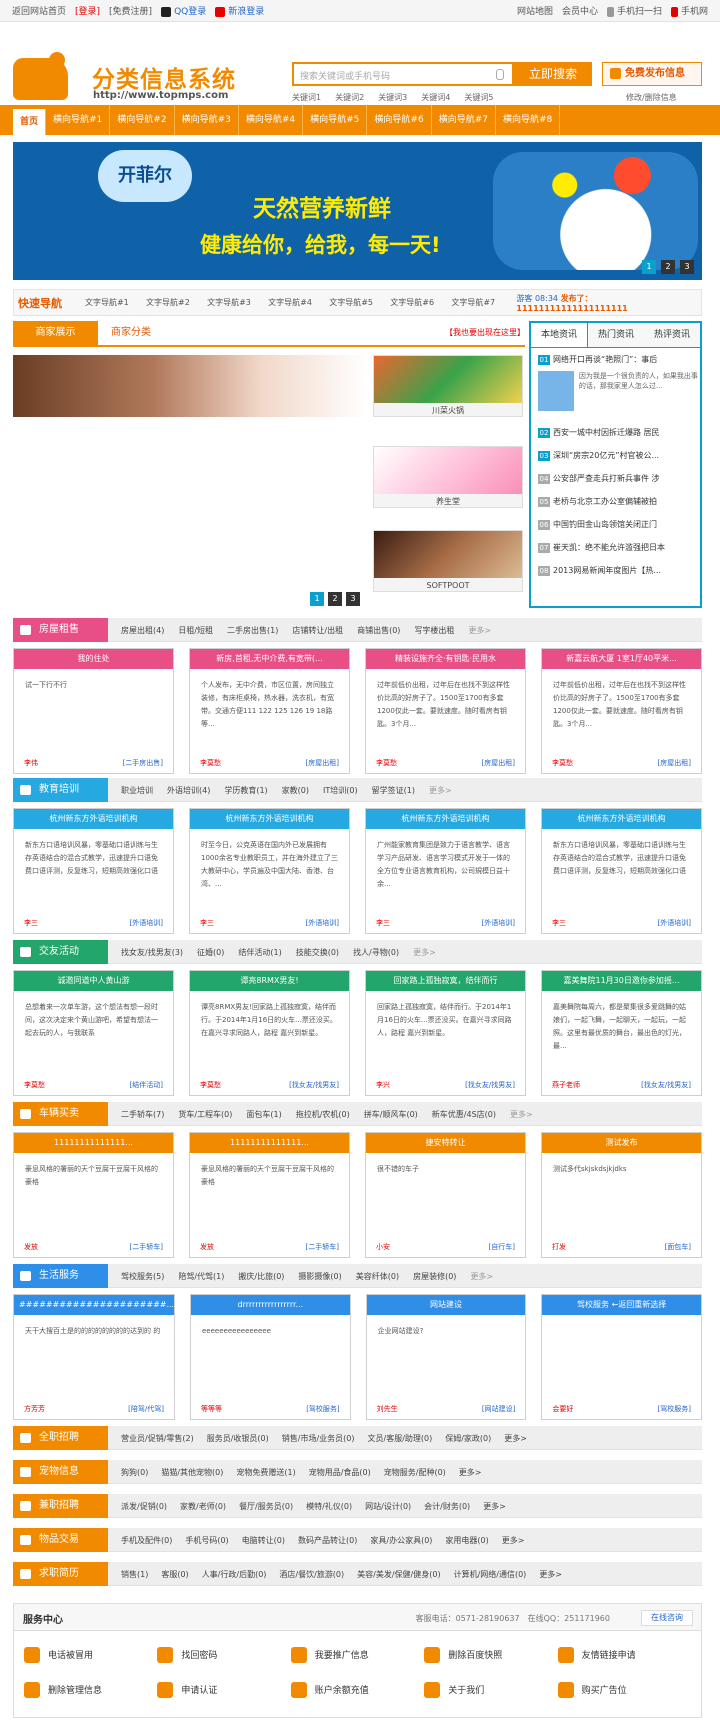 Image resolution: width=720 pixels, height=1728 pixels. What do you see at coordinates (667, 1618) in the screenshot?
I see `online-consult-button: 在线咨询` at bounding box center [667, 1618].